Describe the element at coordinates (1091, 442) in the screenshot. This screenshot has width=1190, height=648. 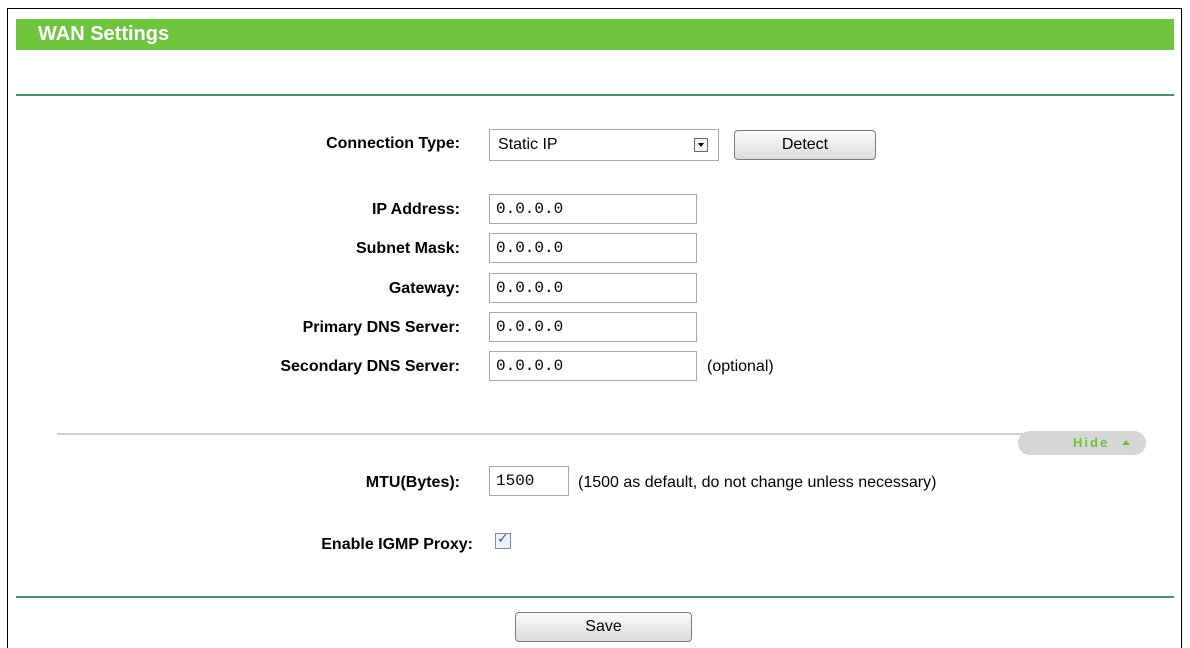
I see `hide-toggle-label: Hide` at that location.